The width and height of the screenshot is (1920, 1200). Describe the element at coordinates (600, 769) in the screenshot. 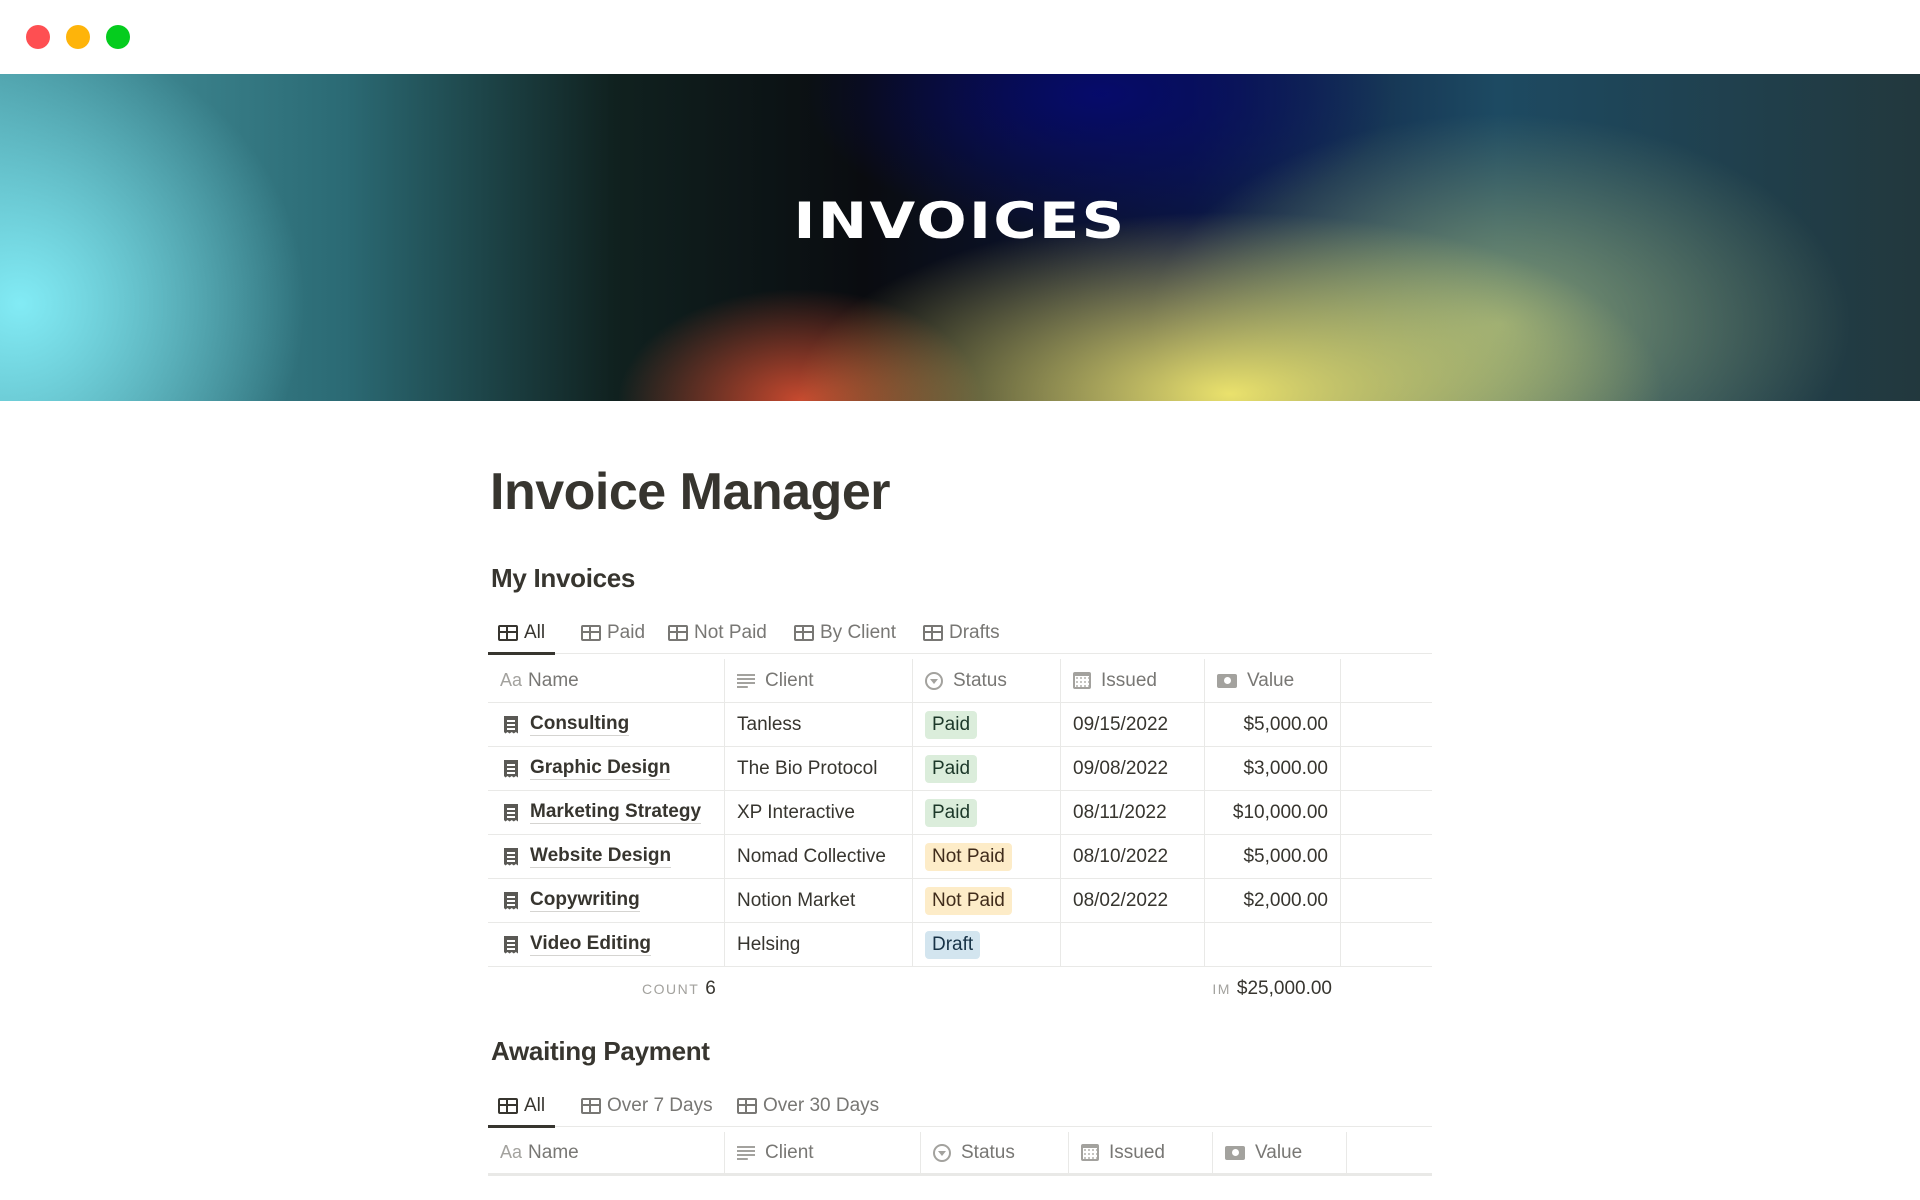

I see `invoice-name-link: Graphic Design` at that location.